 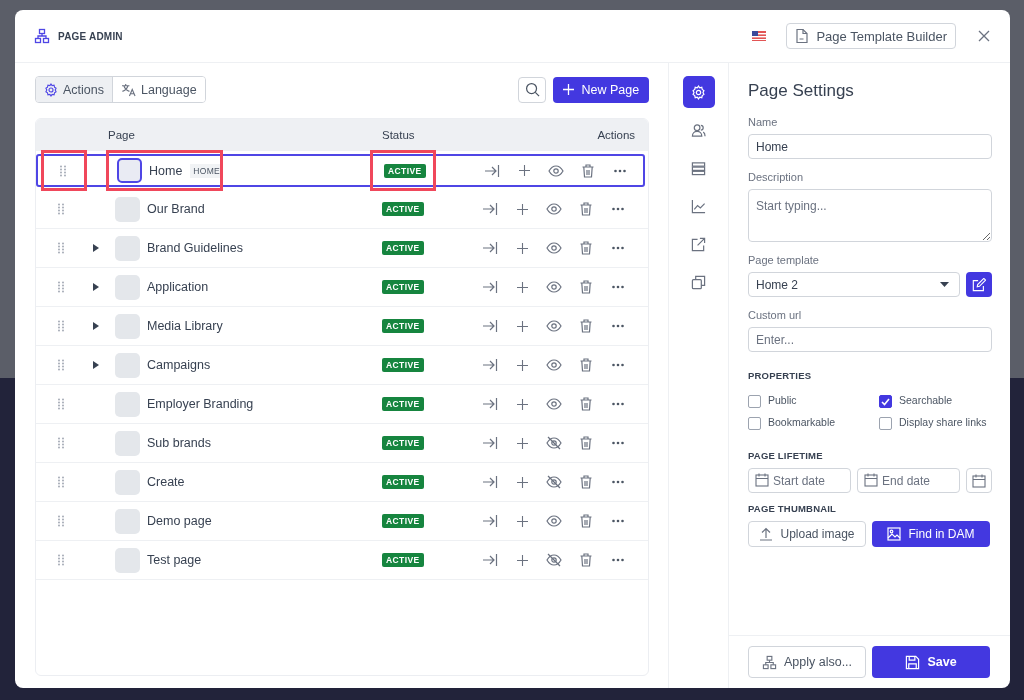 What do you see at coordinates (601, 89) in the screenshot?
I see `new-page-button: New Page` at bounding box center [601, 89].